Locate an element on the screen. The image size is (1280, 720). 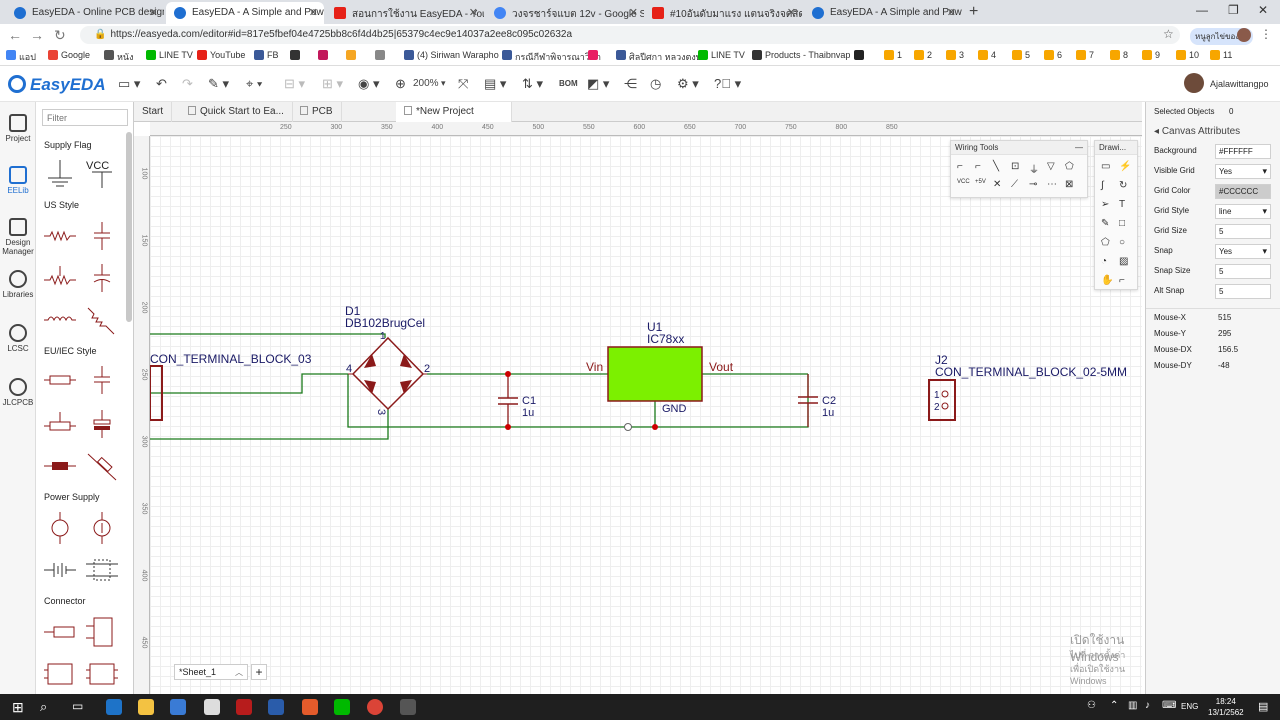
bus-entry-icon: ╲ is located at coordinates (996, 166).